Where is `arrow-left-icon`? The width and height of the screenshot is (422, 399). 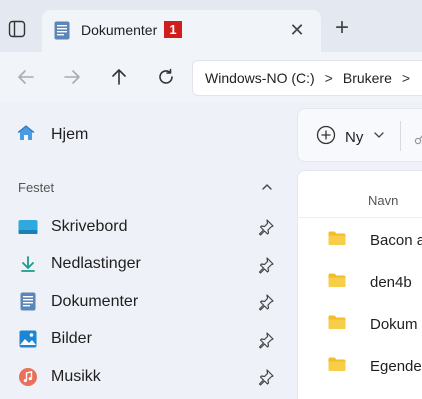
arrow-left-icon is located at coordinates (26, 77).